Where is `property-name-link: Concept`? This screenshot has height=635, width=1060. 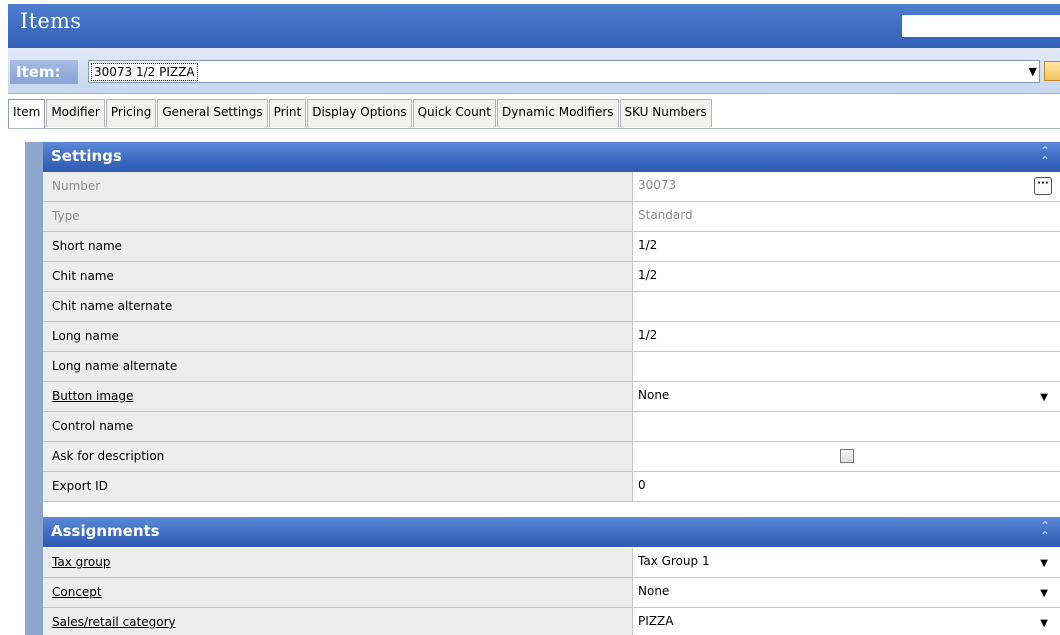
property-name-link: Concept is located at coordinates (338, 592).